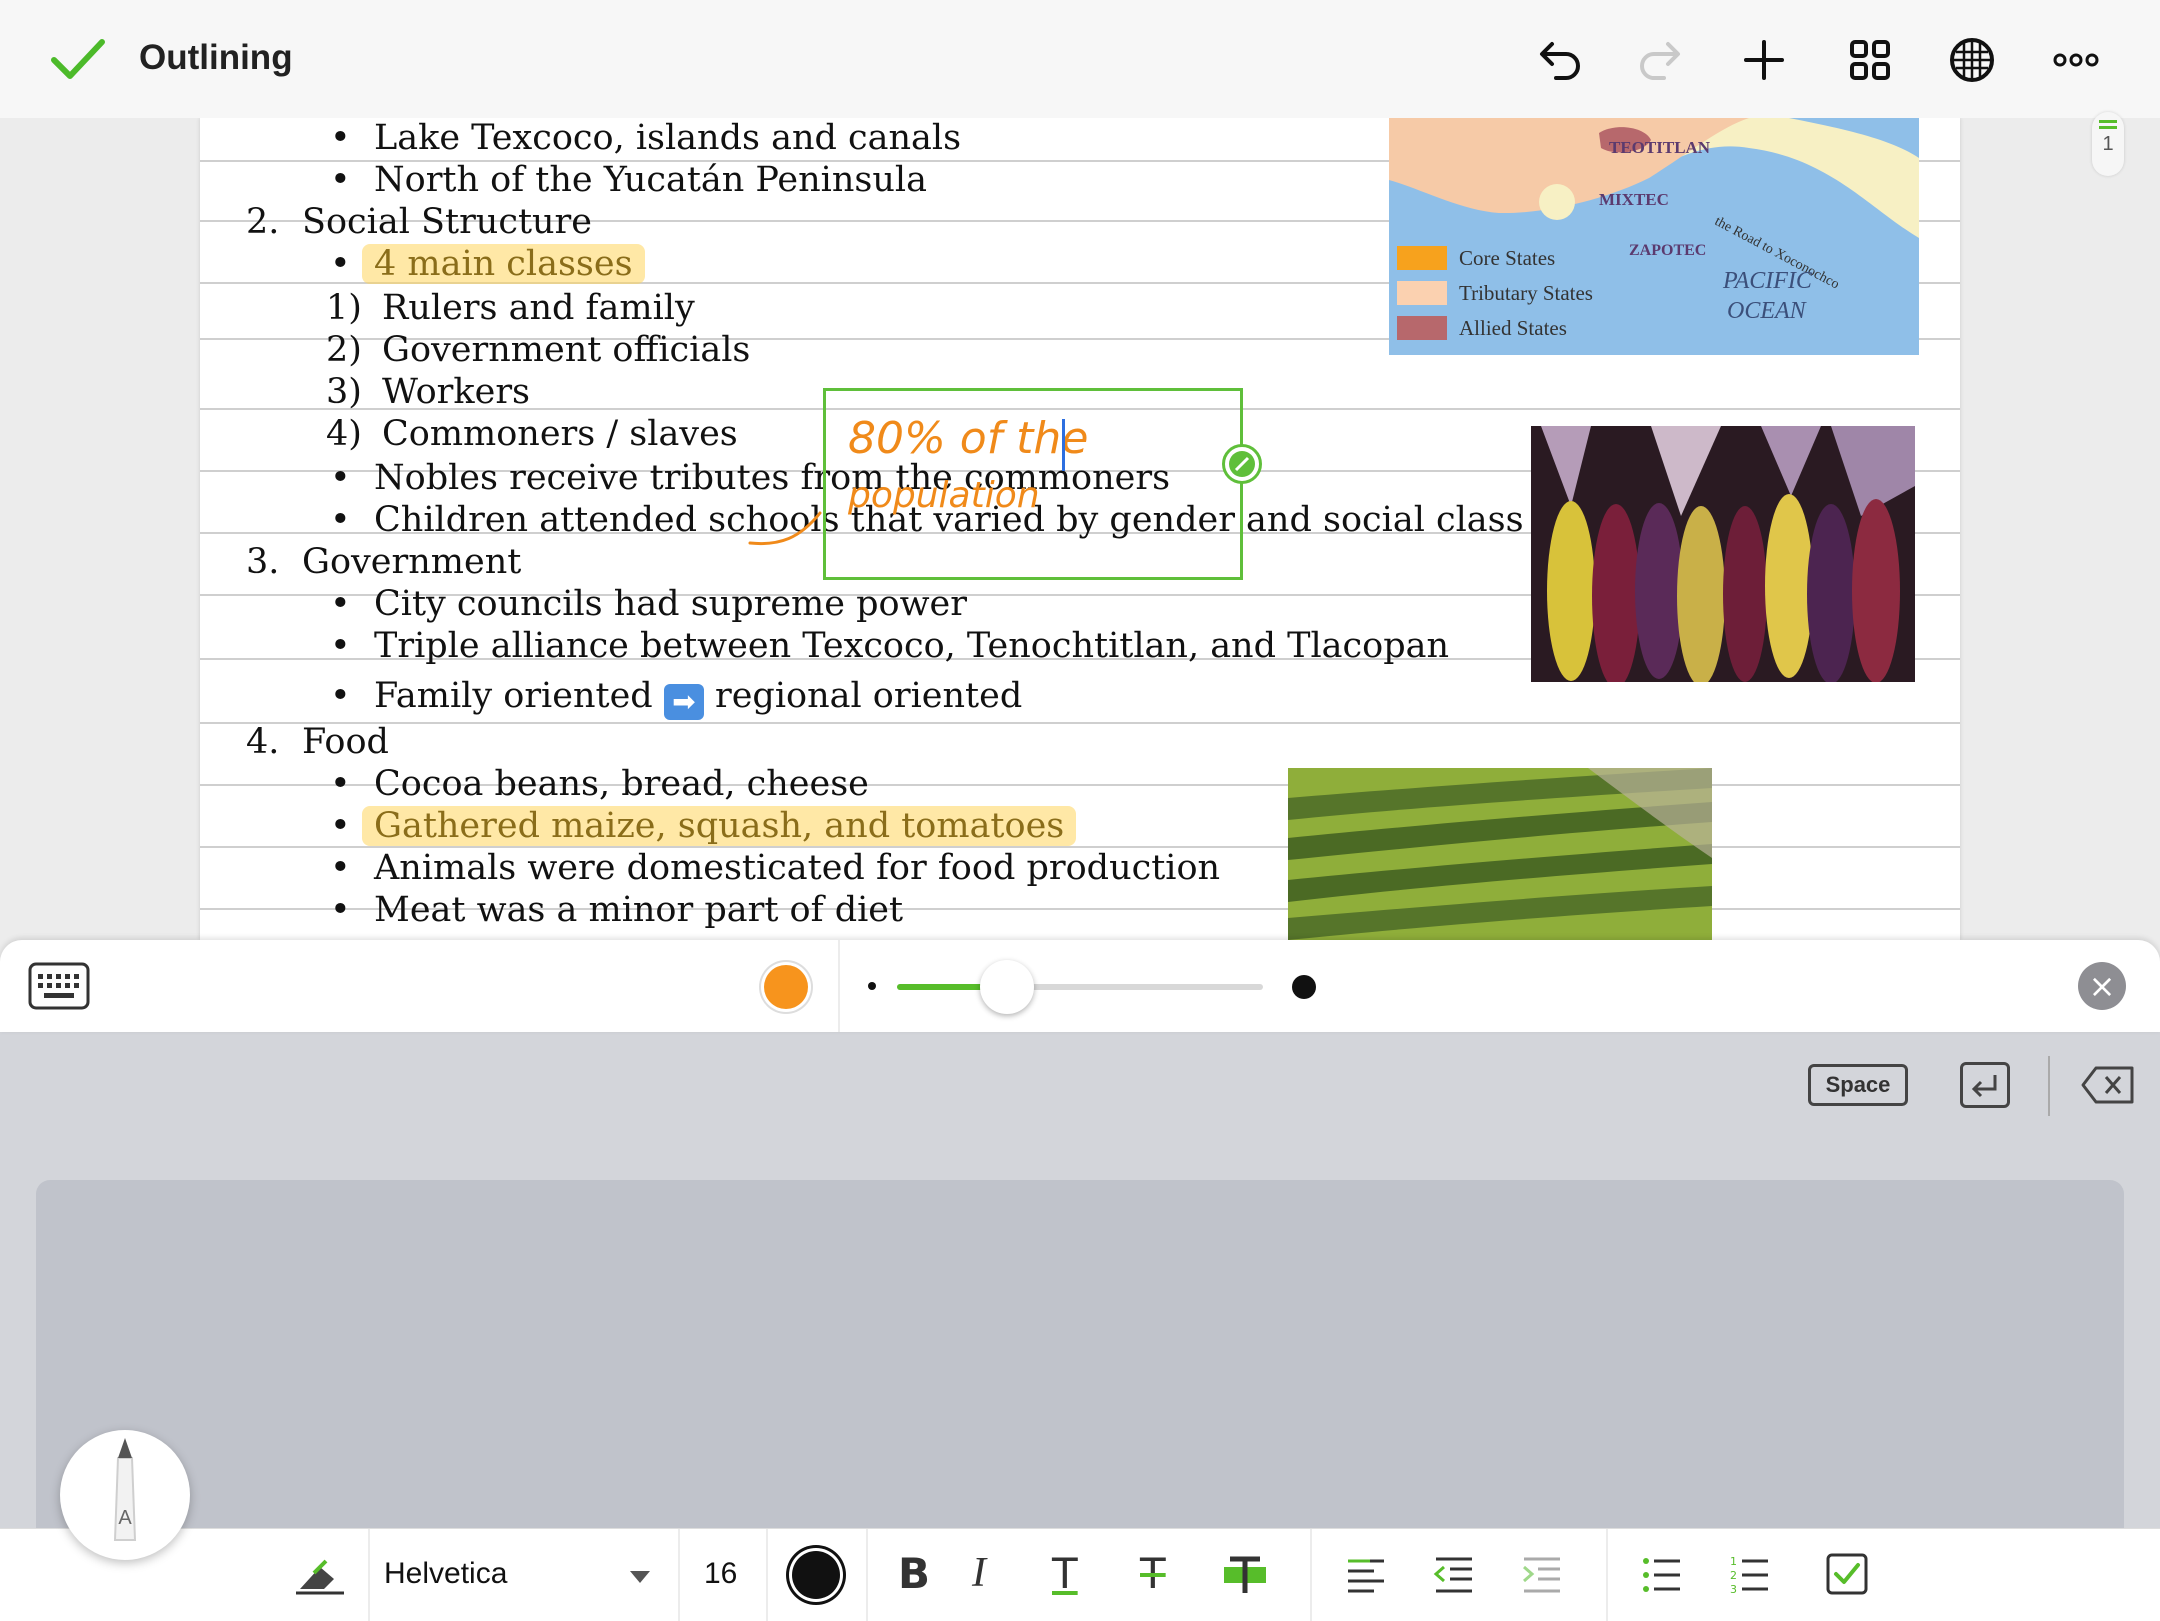 The image size is (2160, 1621). I want to click on map-region-label: TEOTITLAN, so click(1660, 147).